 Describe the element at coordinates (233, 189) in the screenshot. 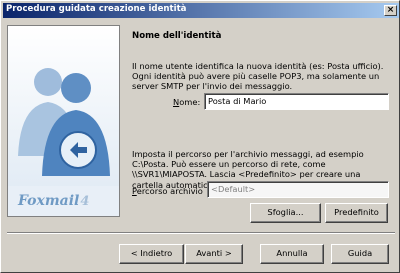

I see `archive-path-value: <Default>` at that location.